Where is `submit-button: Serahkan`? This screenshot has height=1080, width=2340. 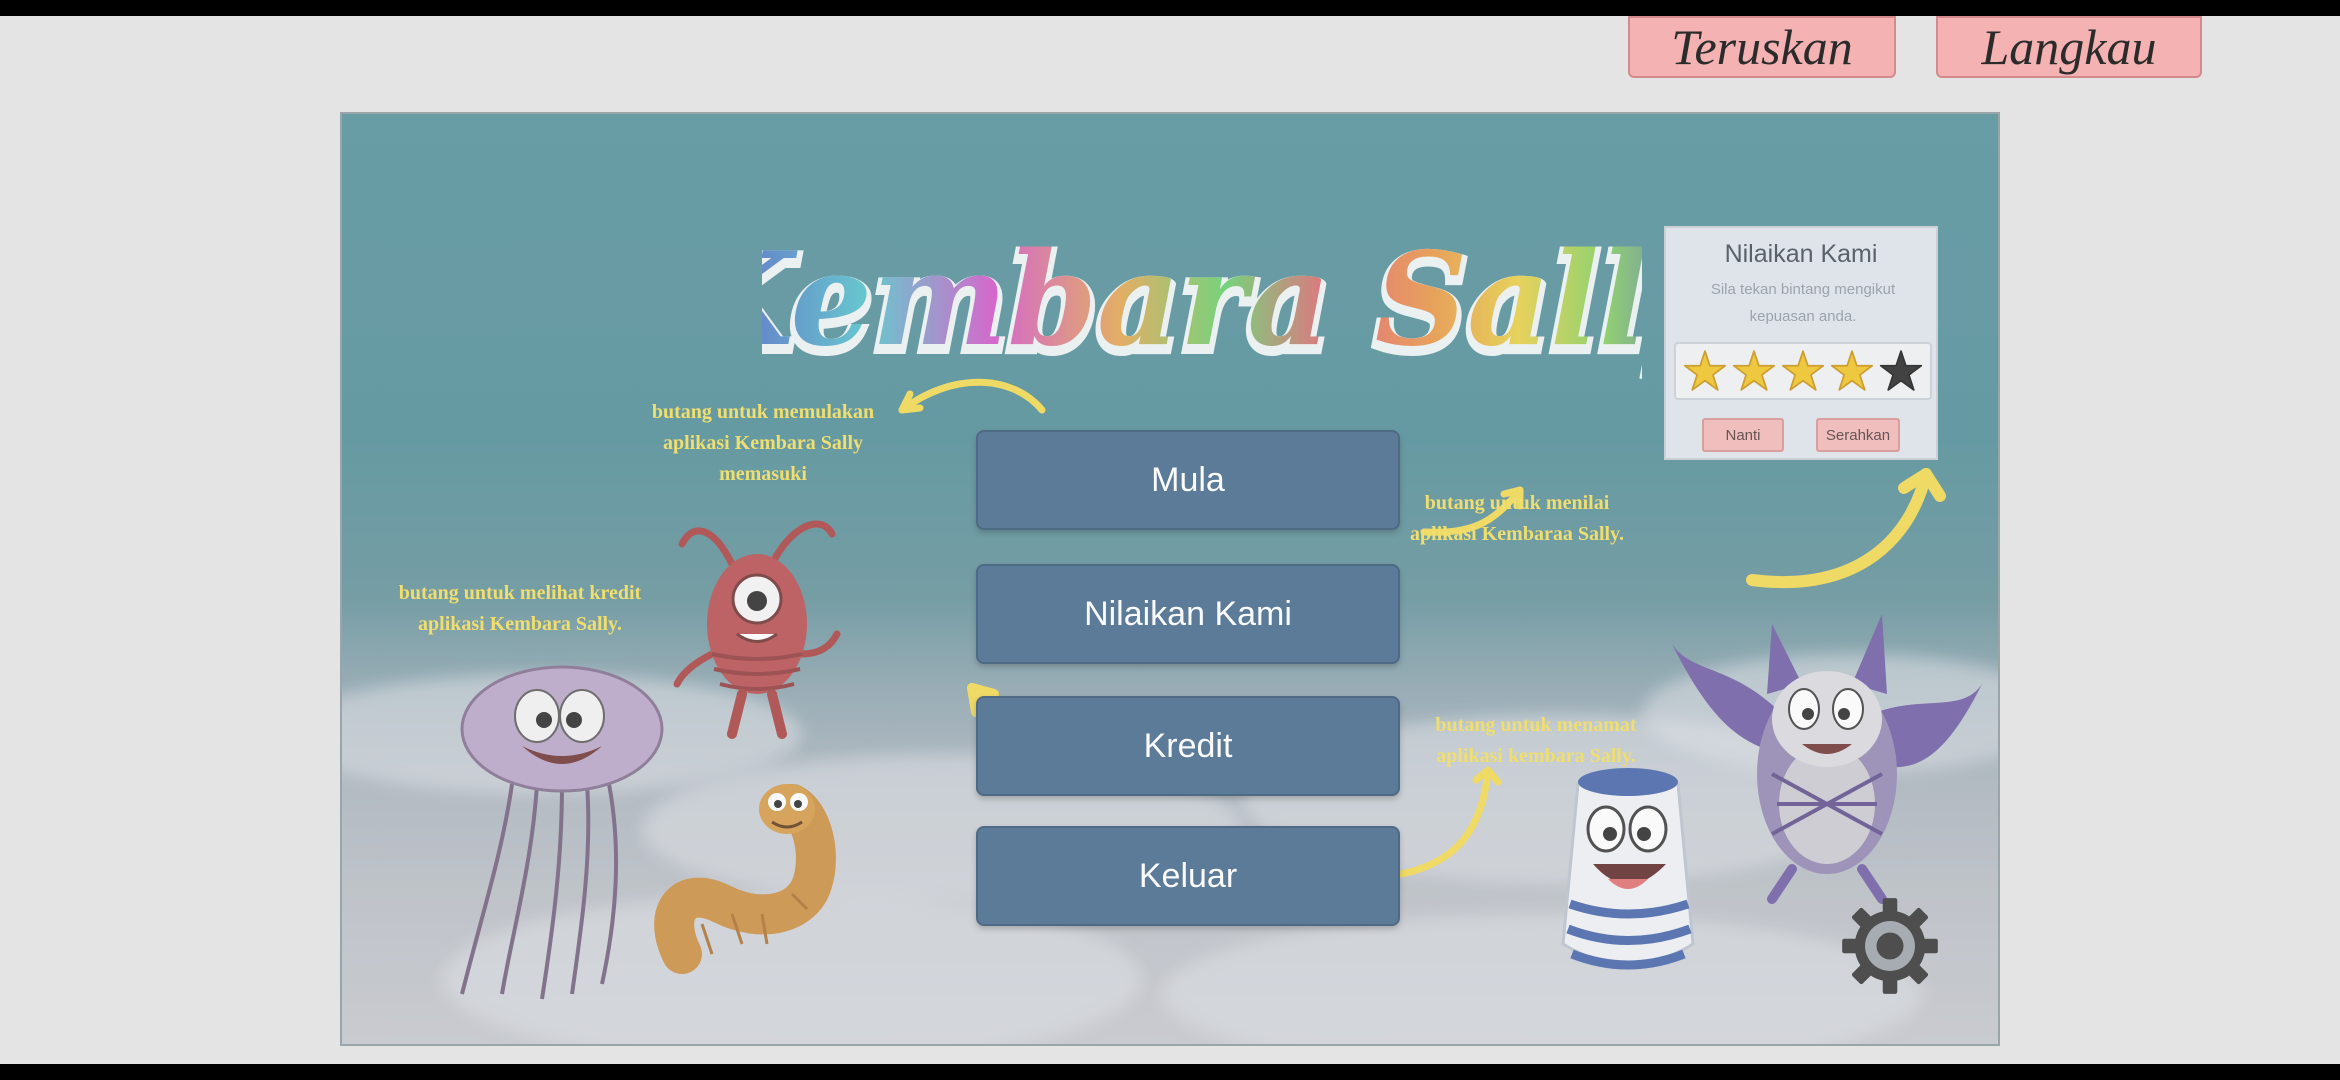 submit-button: Serahkan is located at coordinates (1858, 435).